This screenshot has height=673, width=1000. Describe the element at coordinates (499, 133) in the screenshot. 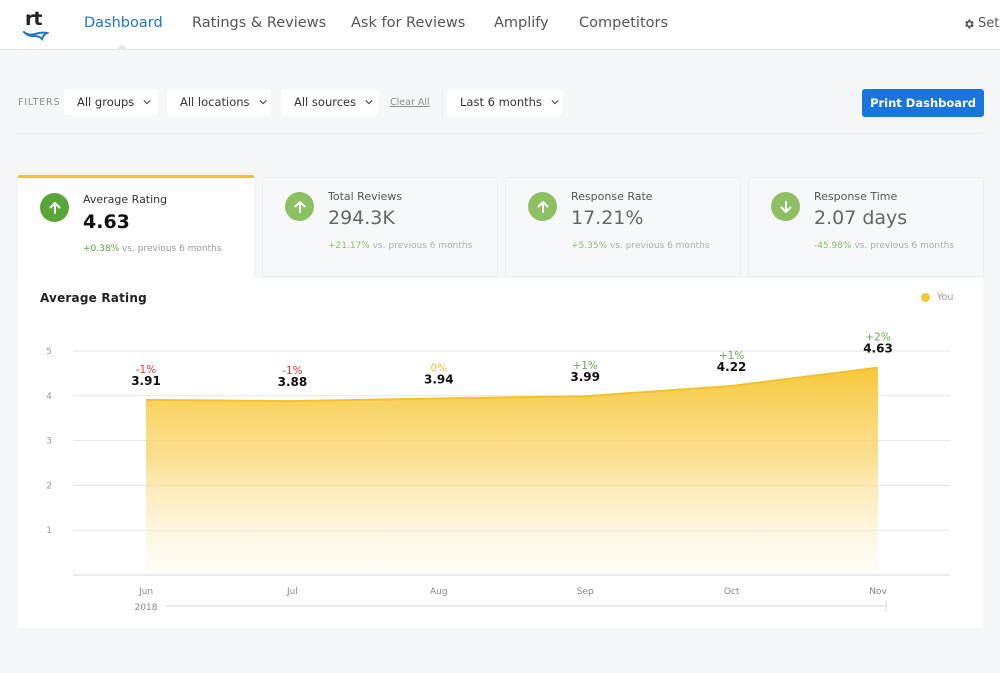

I see `section-divider` at that location.